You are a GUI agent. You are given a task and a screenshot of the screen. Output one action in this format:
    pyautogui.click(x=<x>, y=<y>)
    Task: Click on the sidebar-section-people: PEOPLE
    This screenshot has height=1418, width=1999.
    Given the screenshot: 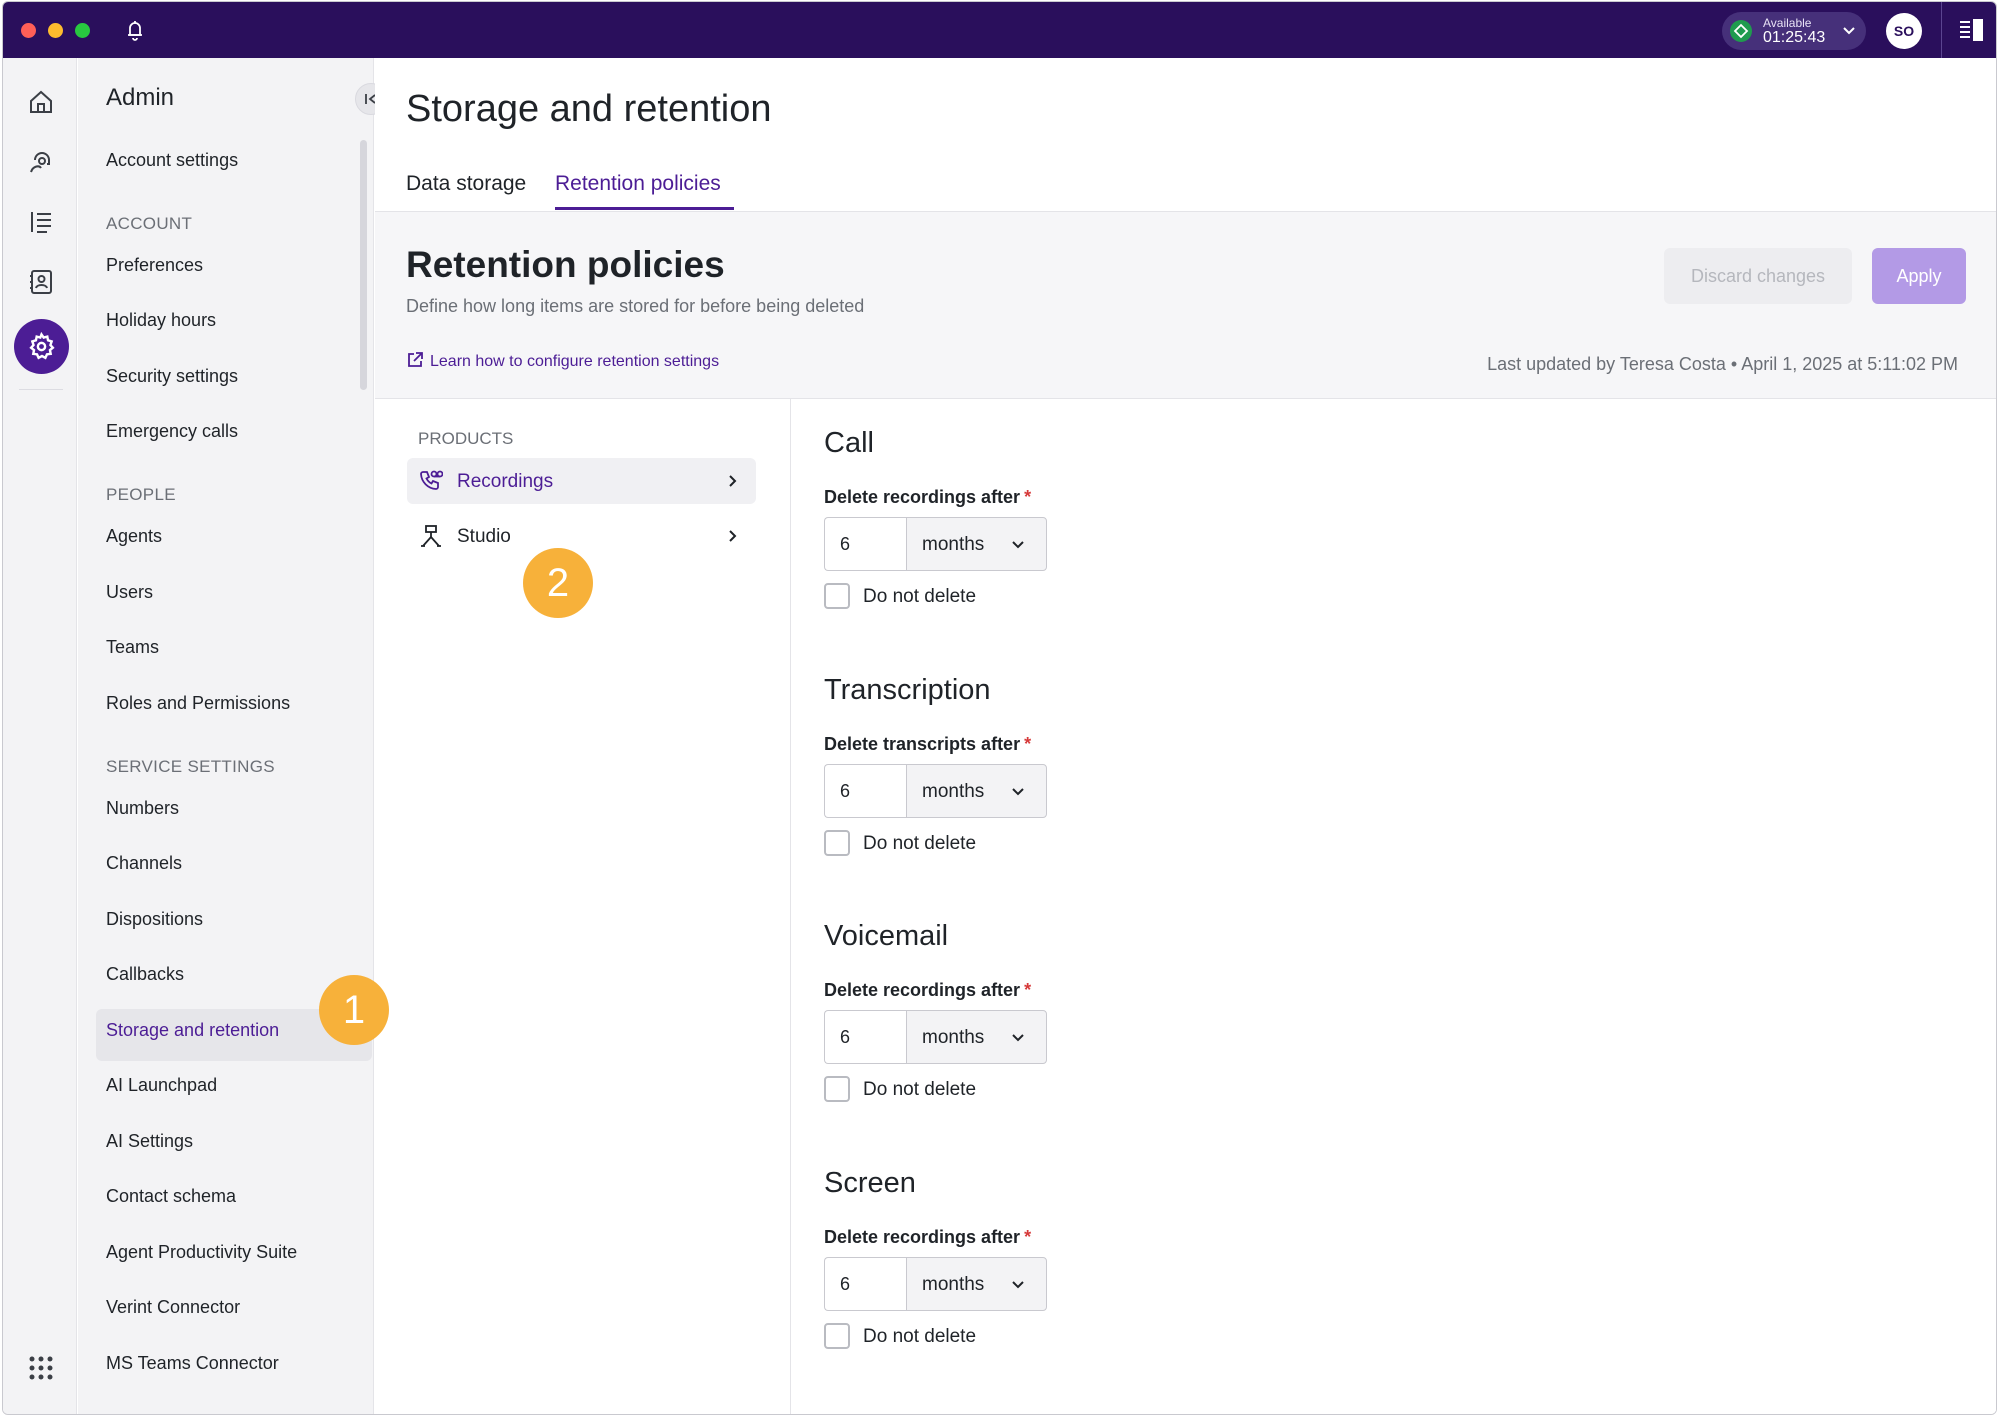 What is the action you would take?
    pyautogui.click(x=141, y=494)
    